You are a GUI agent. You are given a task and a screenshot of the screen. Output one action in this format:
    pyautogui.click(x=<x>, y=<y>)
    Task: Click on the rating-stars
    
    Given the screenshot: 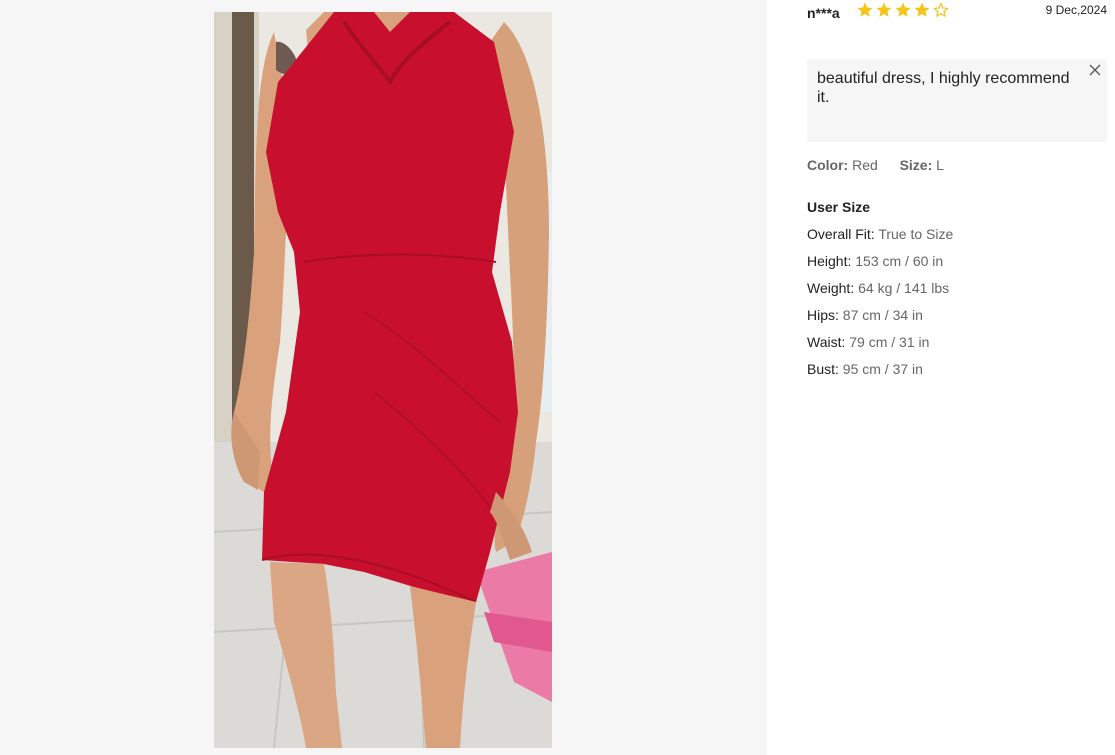 What is the action you would take?
    pyautogui.click(x=903, y=10)
    